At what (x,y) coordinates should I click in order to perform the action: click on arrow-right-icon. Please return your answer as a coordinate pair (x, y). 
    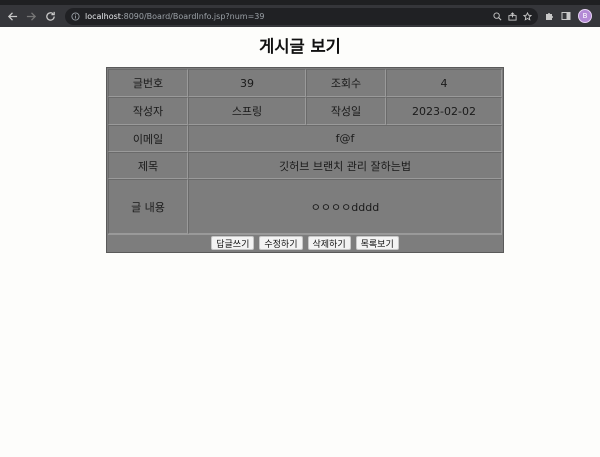
    Looking at the image, I should click on (31, 16).